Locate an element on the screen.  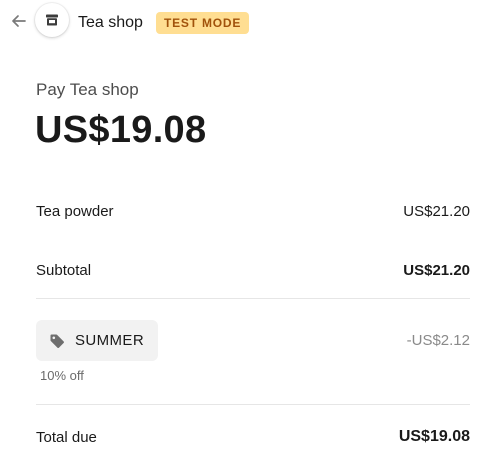
subtotal-value: US$21.20 is located at coordinates (436, 270).